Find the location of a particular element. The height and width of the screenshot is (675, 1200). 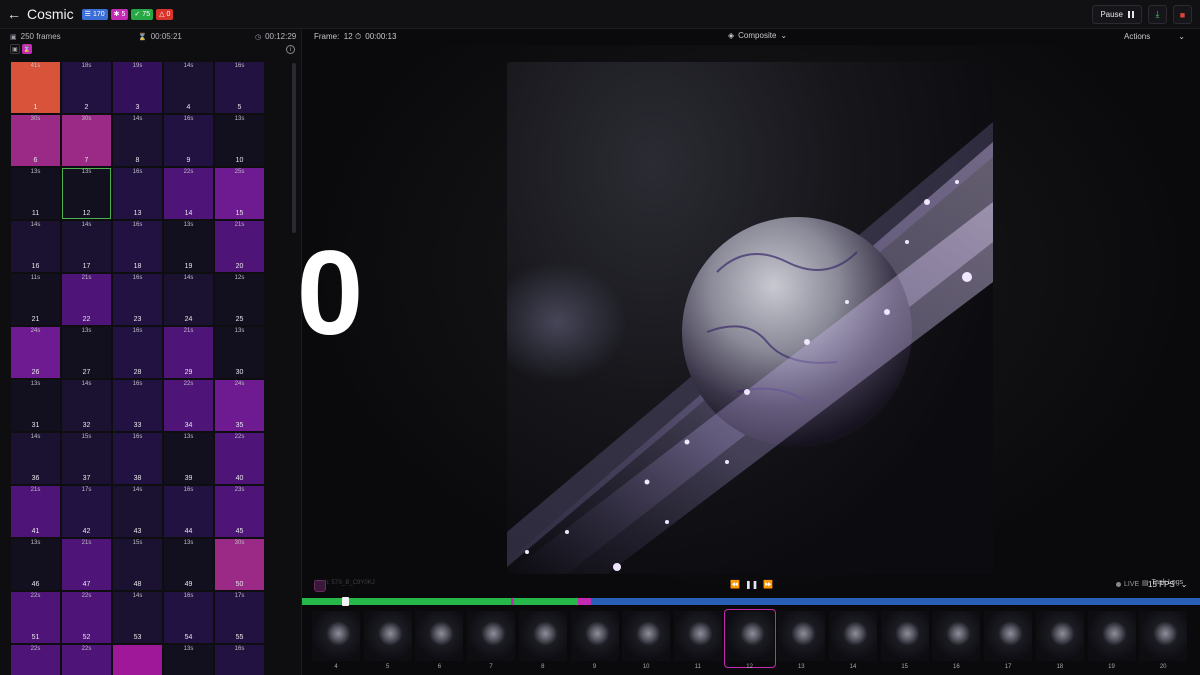

fast-forward-icon: ⏩ is located at coordinates (768, 584).